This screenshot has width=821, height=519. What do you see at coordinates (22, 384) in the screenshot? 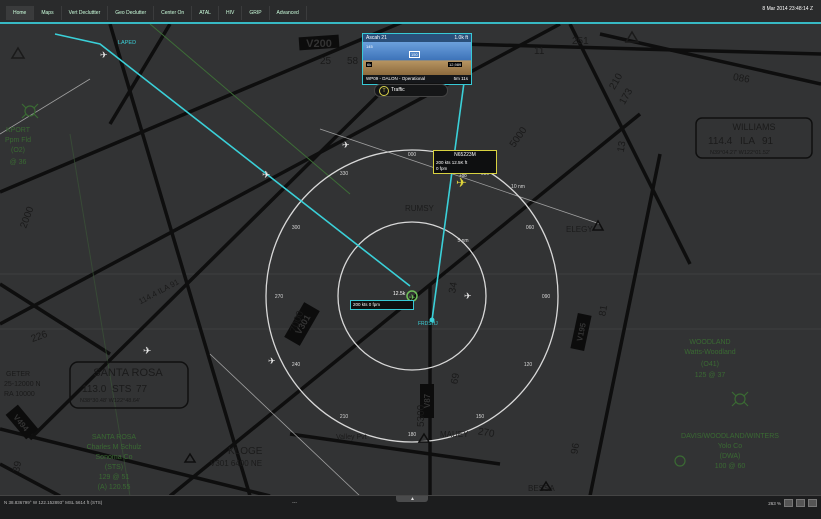
I see `fix-geter-alt: 25-12000 N` at bounding box center [22, 384].